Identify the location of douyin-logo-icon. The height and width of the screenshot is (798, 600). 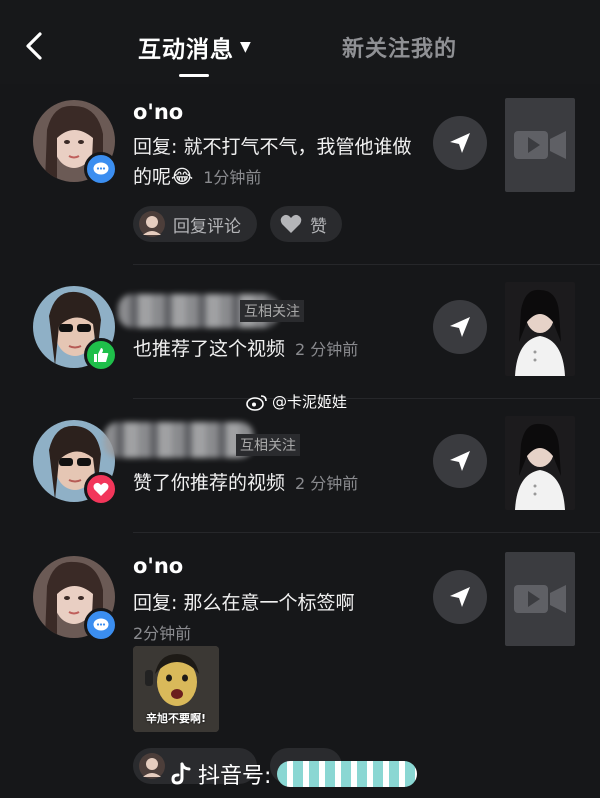
(181, 773).